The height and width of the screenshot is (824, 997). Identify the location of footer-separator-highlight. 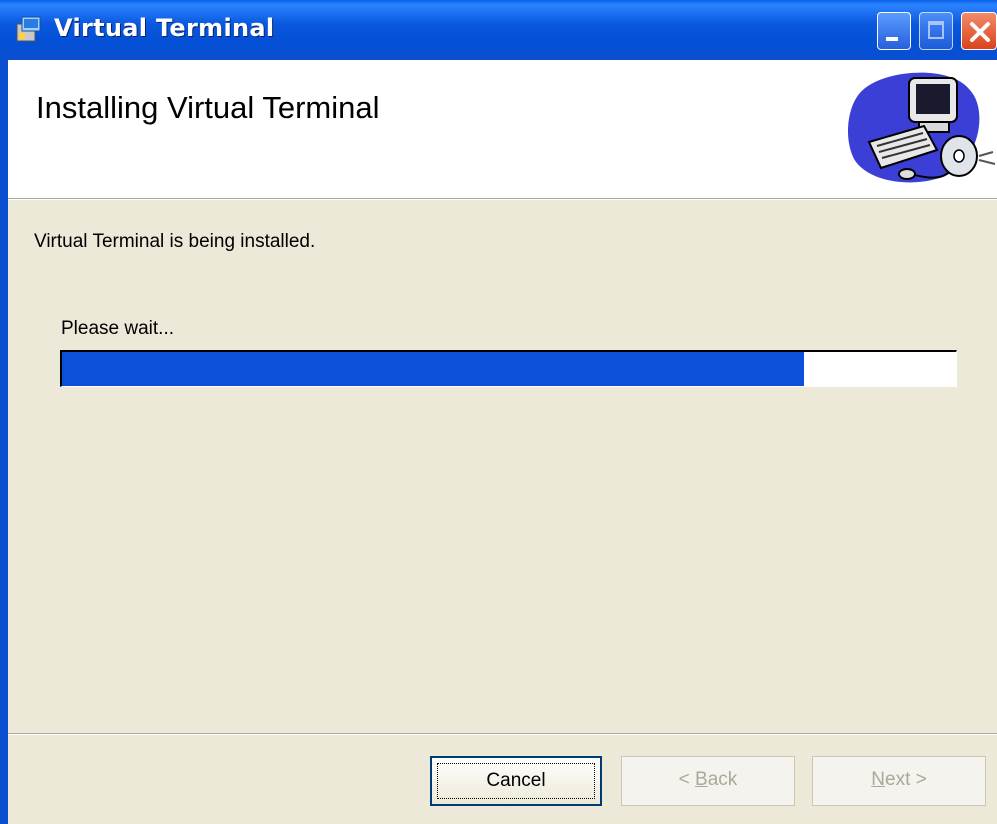
(502, 734).